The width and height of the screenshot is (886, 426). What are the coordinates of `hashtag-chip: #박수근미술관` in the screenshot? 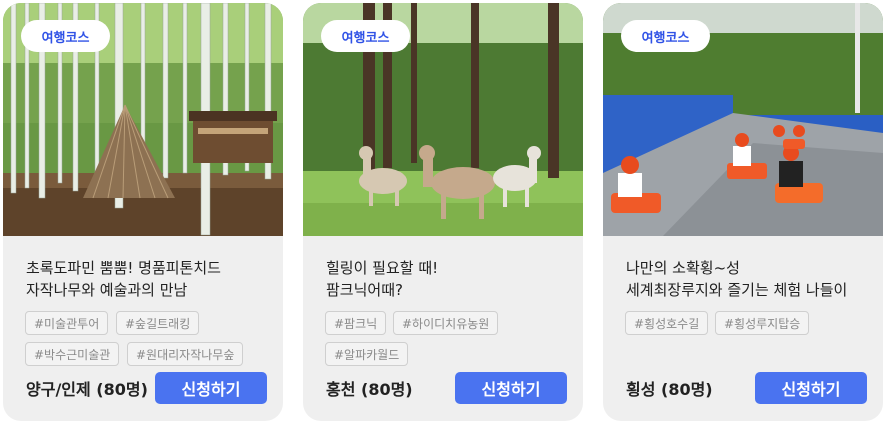 It's located at (72, 354).